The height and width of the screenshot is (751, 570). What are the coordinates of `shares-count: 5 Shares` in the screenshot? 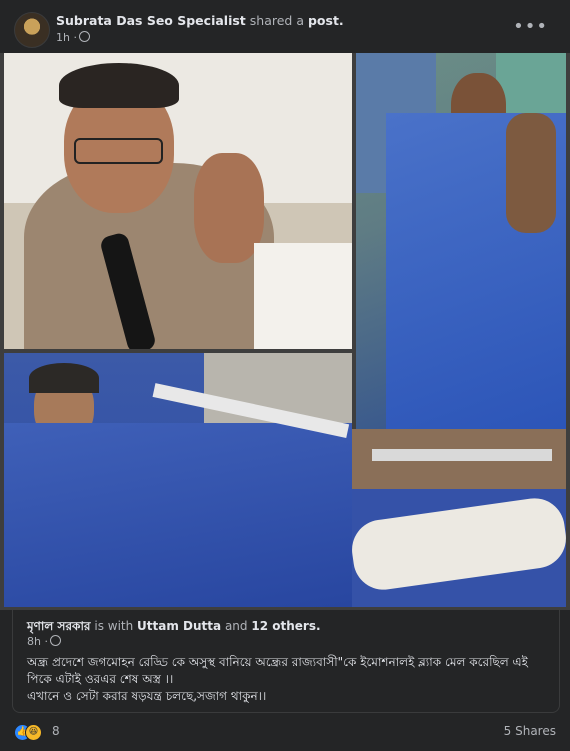 It's located at (530, 731).